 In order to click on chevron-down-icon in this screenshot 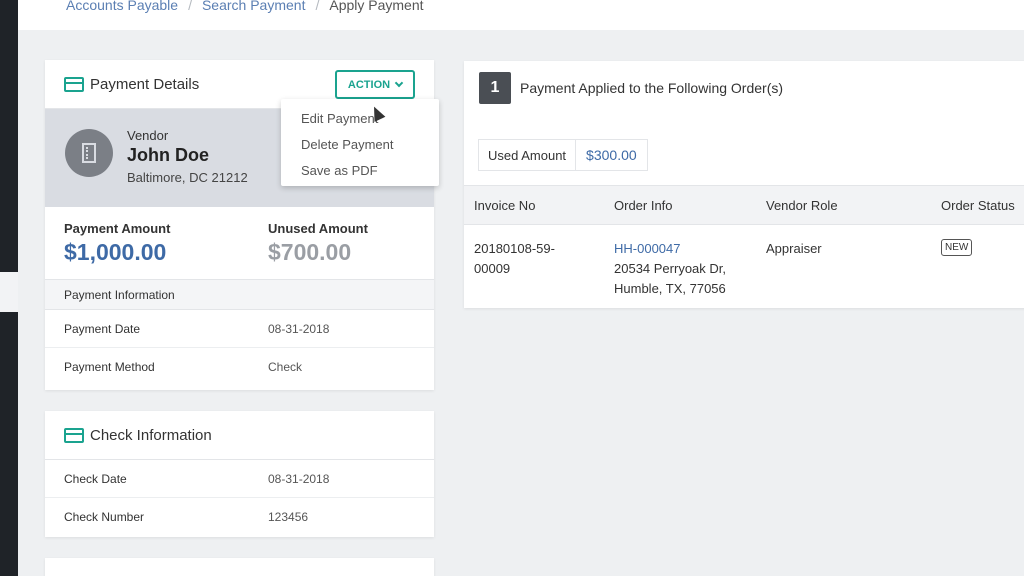, I will do `click(399, 83)`.